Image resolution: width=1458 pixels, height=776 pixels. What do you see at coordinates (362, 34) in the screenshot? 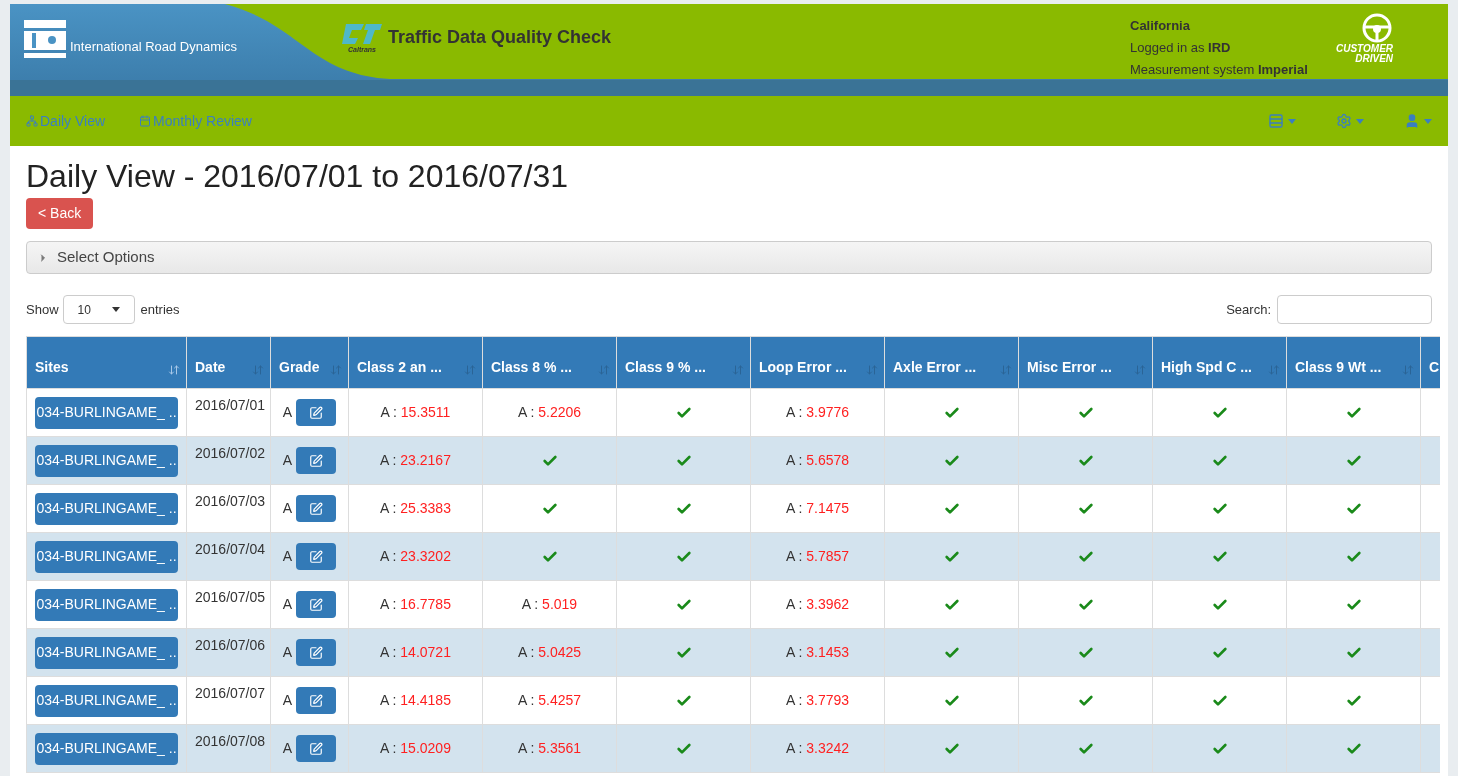
I see `caltrans-logo` at bounding box center [362, 34].